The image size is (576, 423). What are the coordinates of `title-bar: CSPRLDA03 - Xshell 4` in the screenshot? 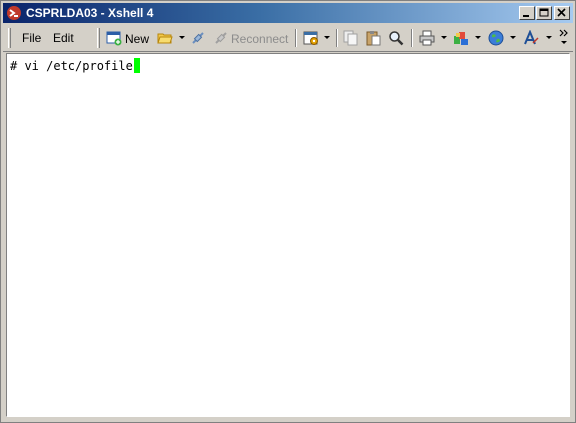 It's located at (288, 13).